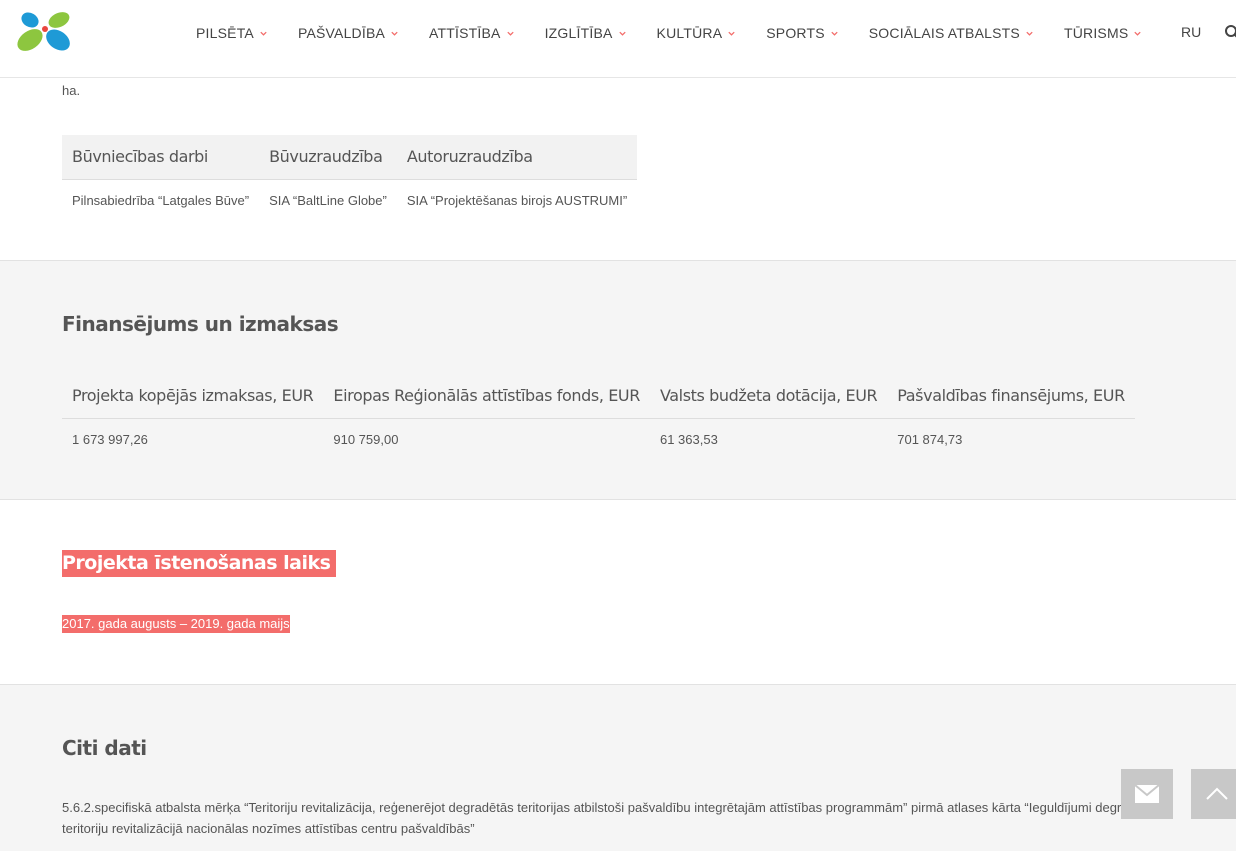 This screenshot has height=851, width=1236. Describe the element at coordinates (328, 200) in the screenshot. I see `table-cell: SIA “BaltLine Globe”` at that location.